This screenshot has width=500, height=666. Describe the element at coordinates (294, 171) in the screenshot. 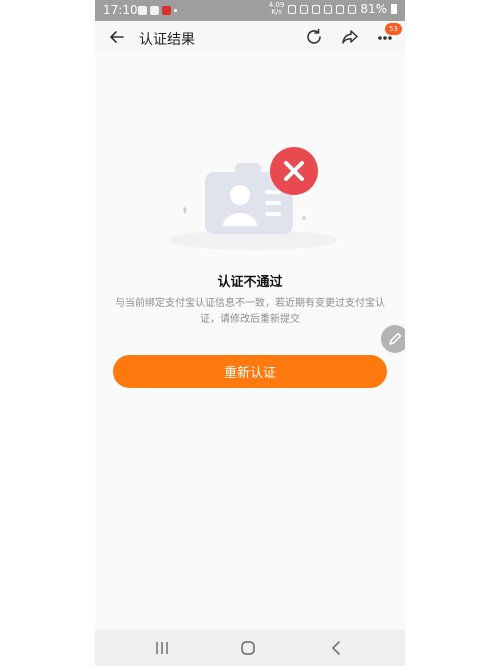

I see `error-x-icon` at that location.